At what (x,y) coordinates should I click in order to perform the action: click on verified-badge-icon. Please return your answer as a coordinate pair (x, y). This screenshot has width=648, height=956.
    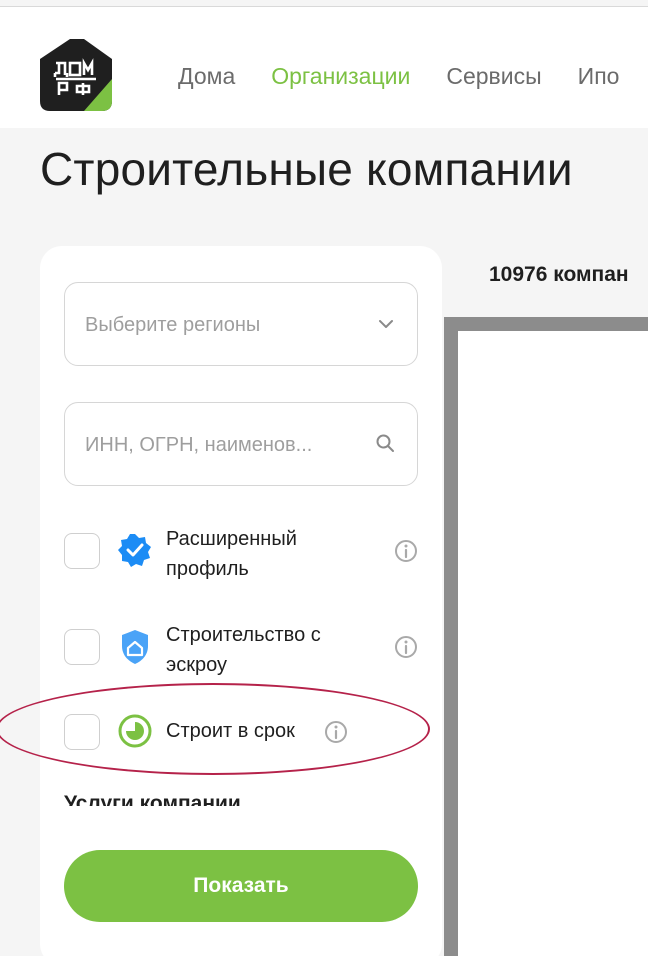
    Looking at the image, I should click on (134, 550).